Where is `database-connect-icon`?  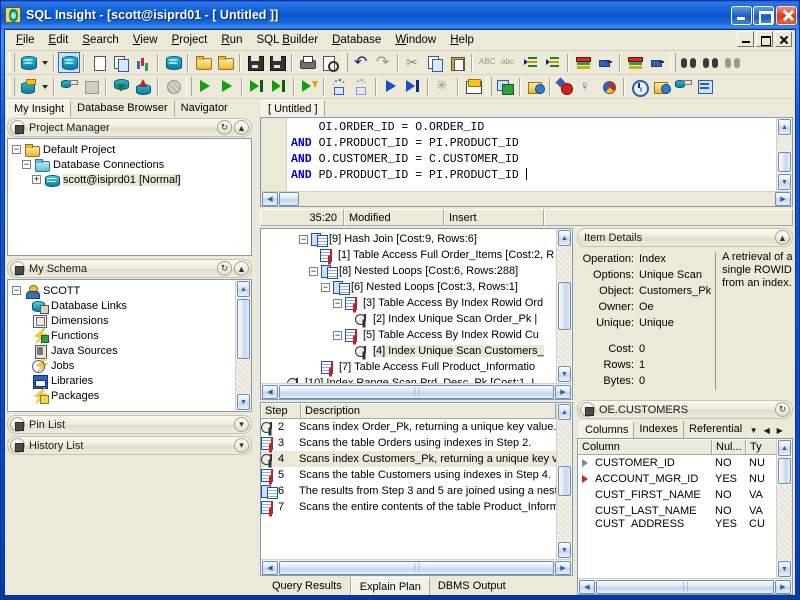
database-connect-icon is located at coordinates (69, 62).